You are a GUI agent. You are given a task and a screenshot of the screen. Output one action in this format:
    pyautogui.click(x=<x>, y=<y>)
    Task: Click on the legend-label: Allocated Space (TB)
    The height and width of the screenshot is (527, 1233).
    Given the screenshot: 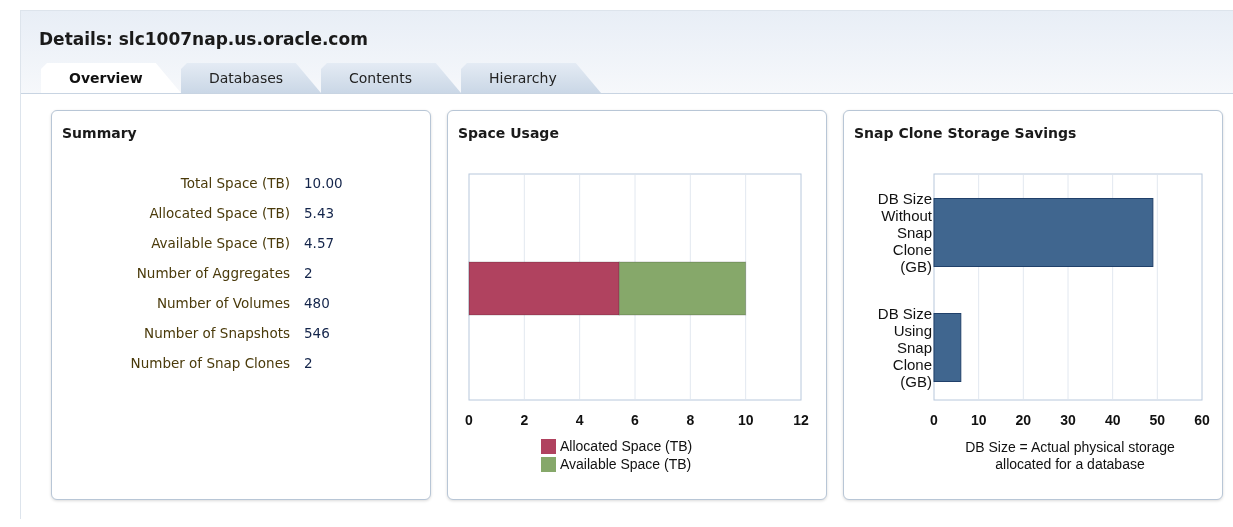 What is the action you would take?
    pyautogui.click(x=626, y=446)
    